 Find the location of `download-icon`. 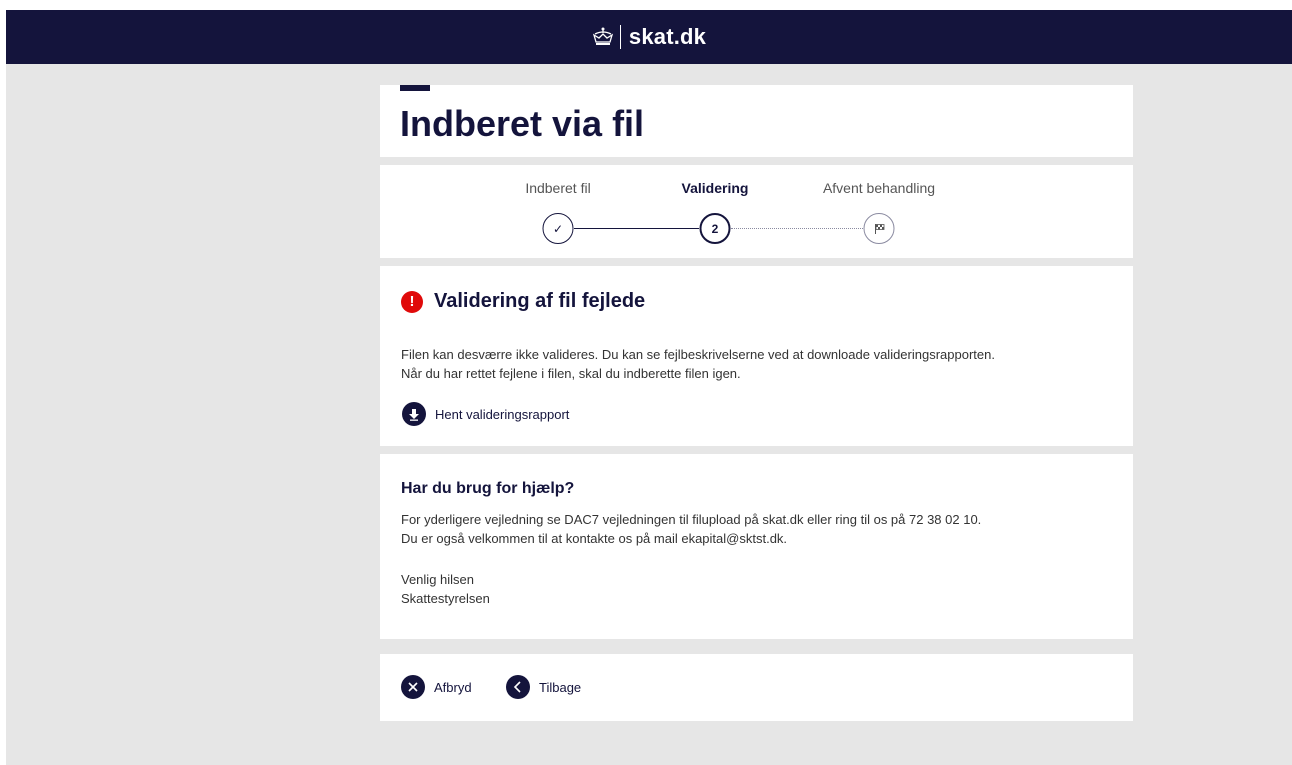

download-icon is located at coordinates (414, 414).